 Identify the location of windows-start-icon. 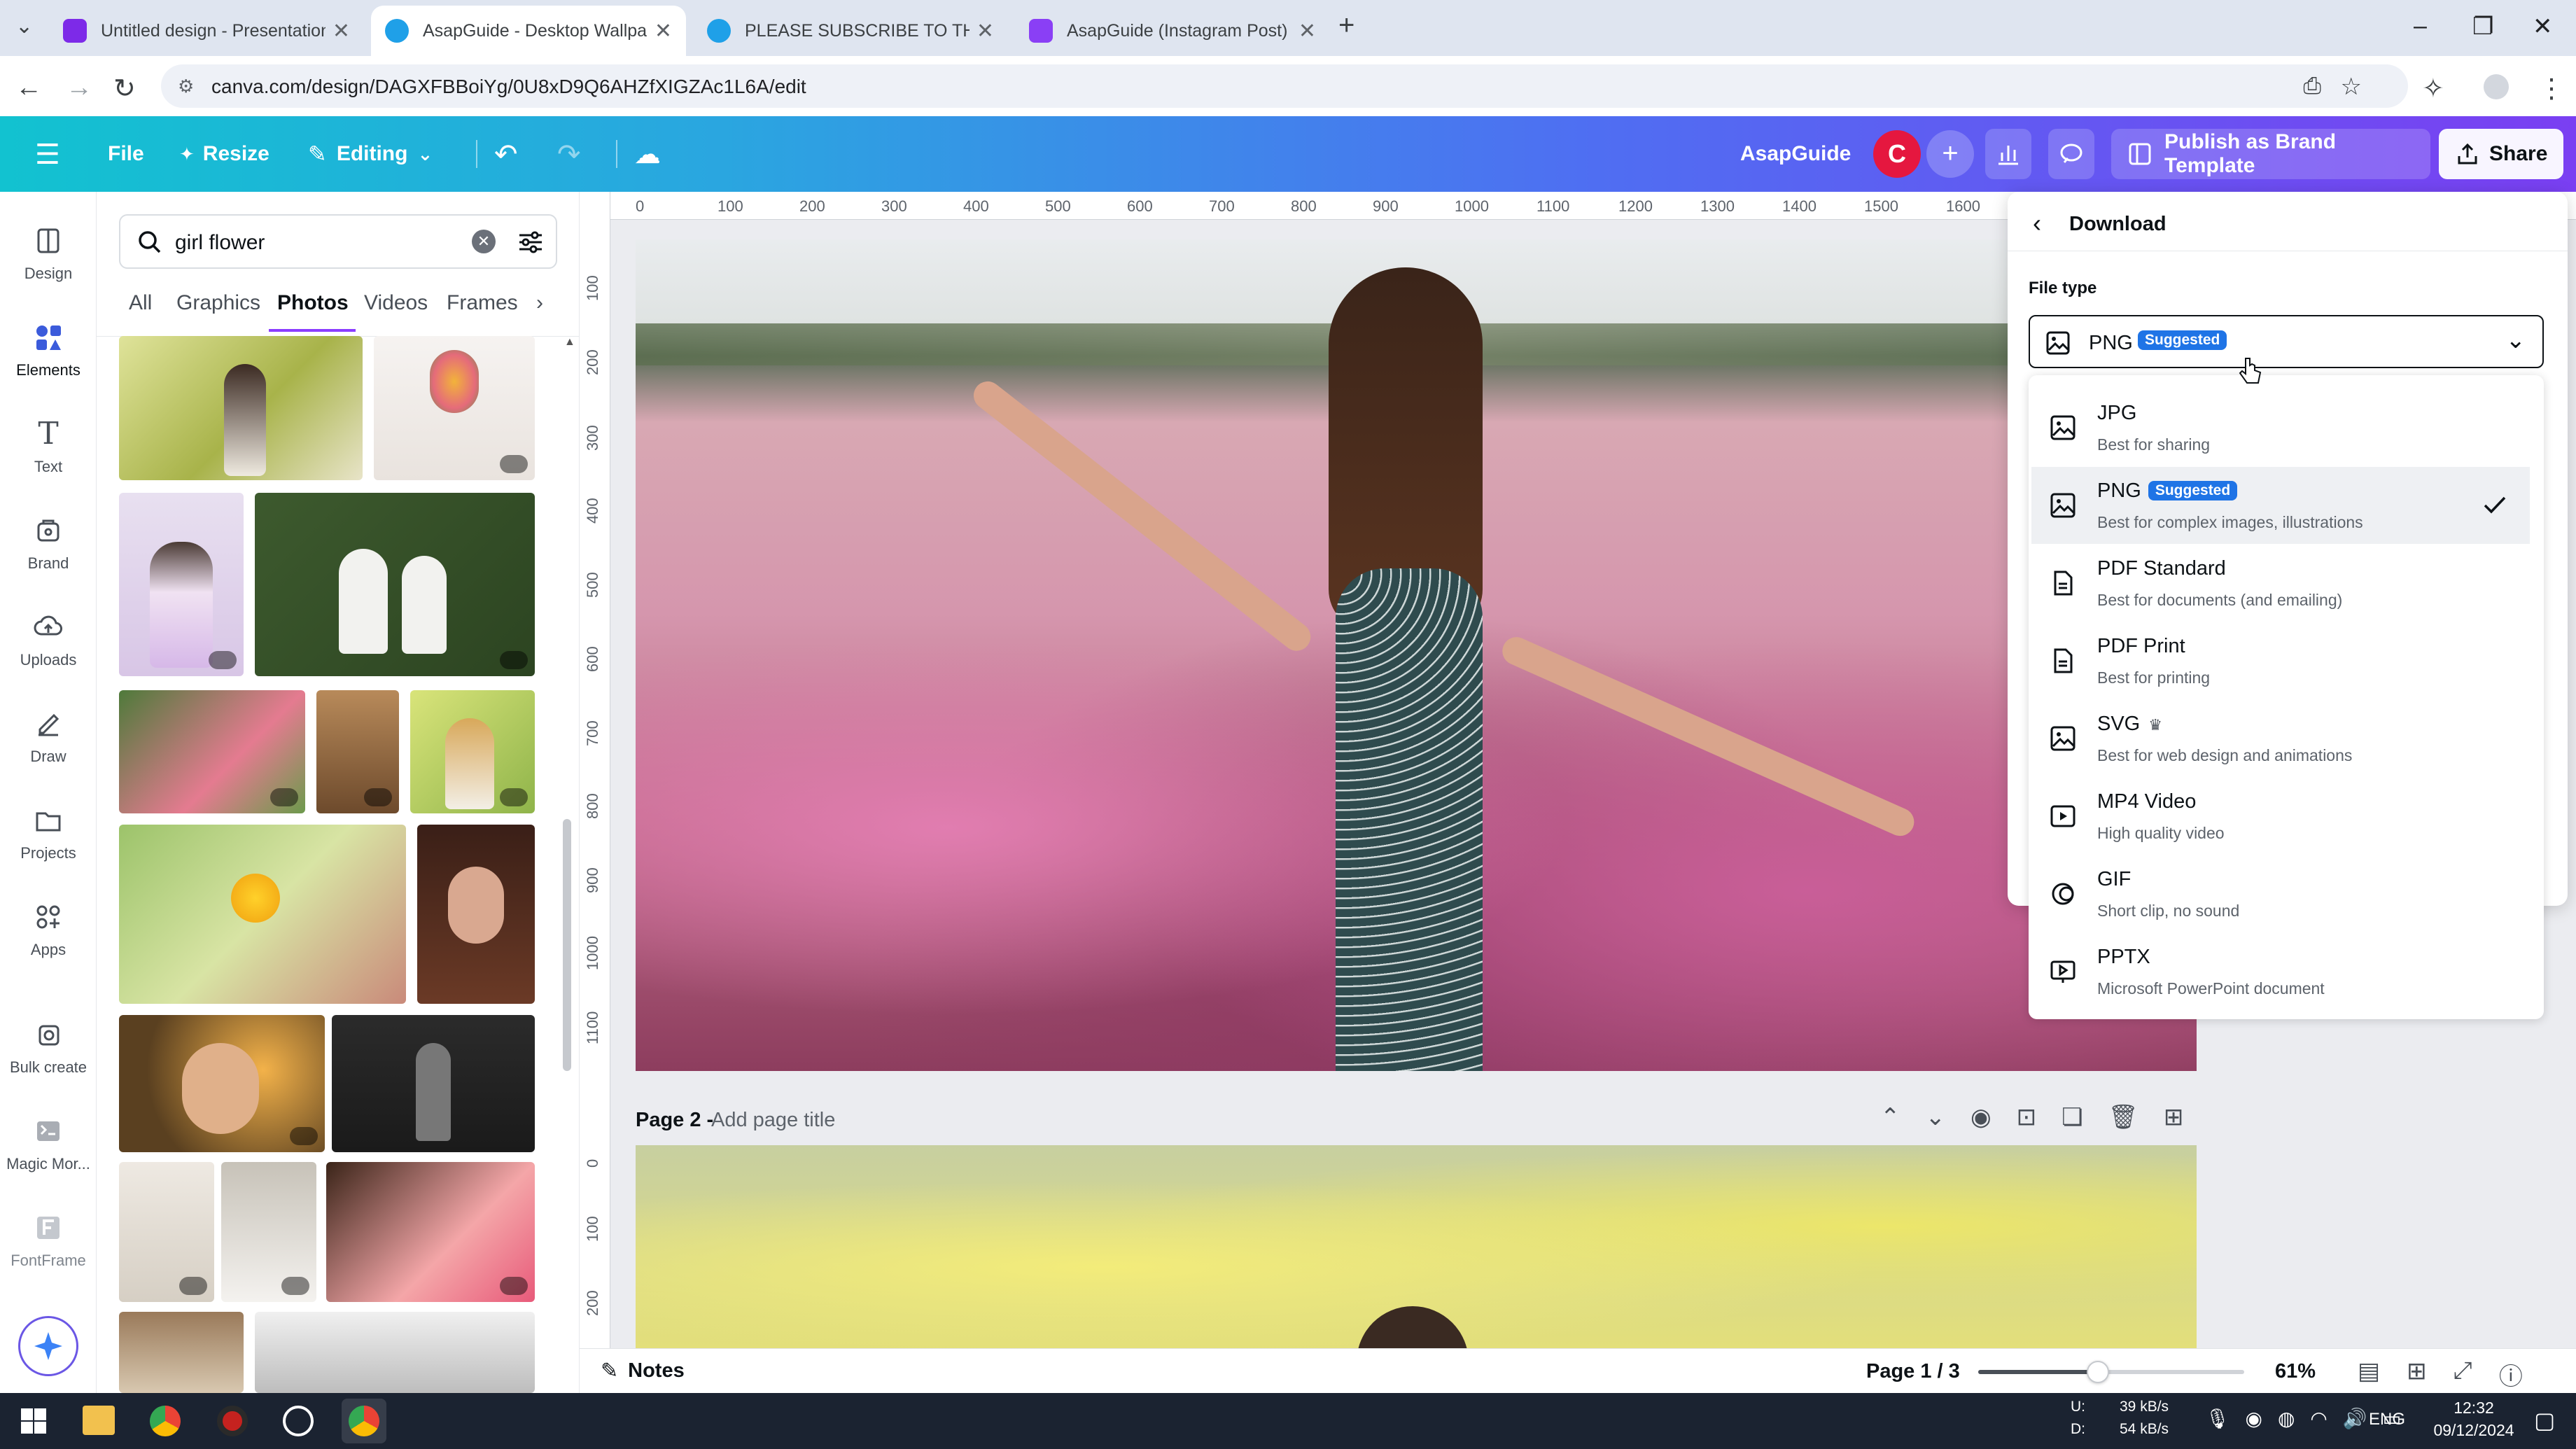
(34, 1421).